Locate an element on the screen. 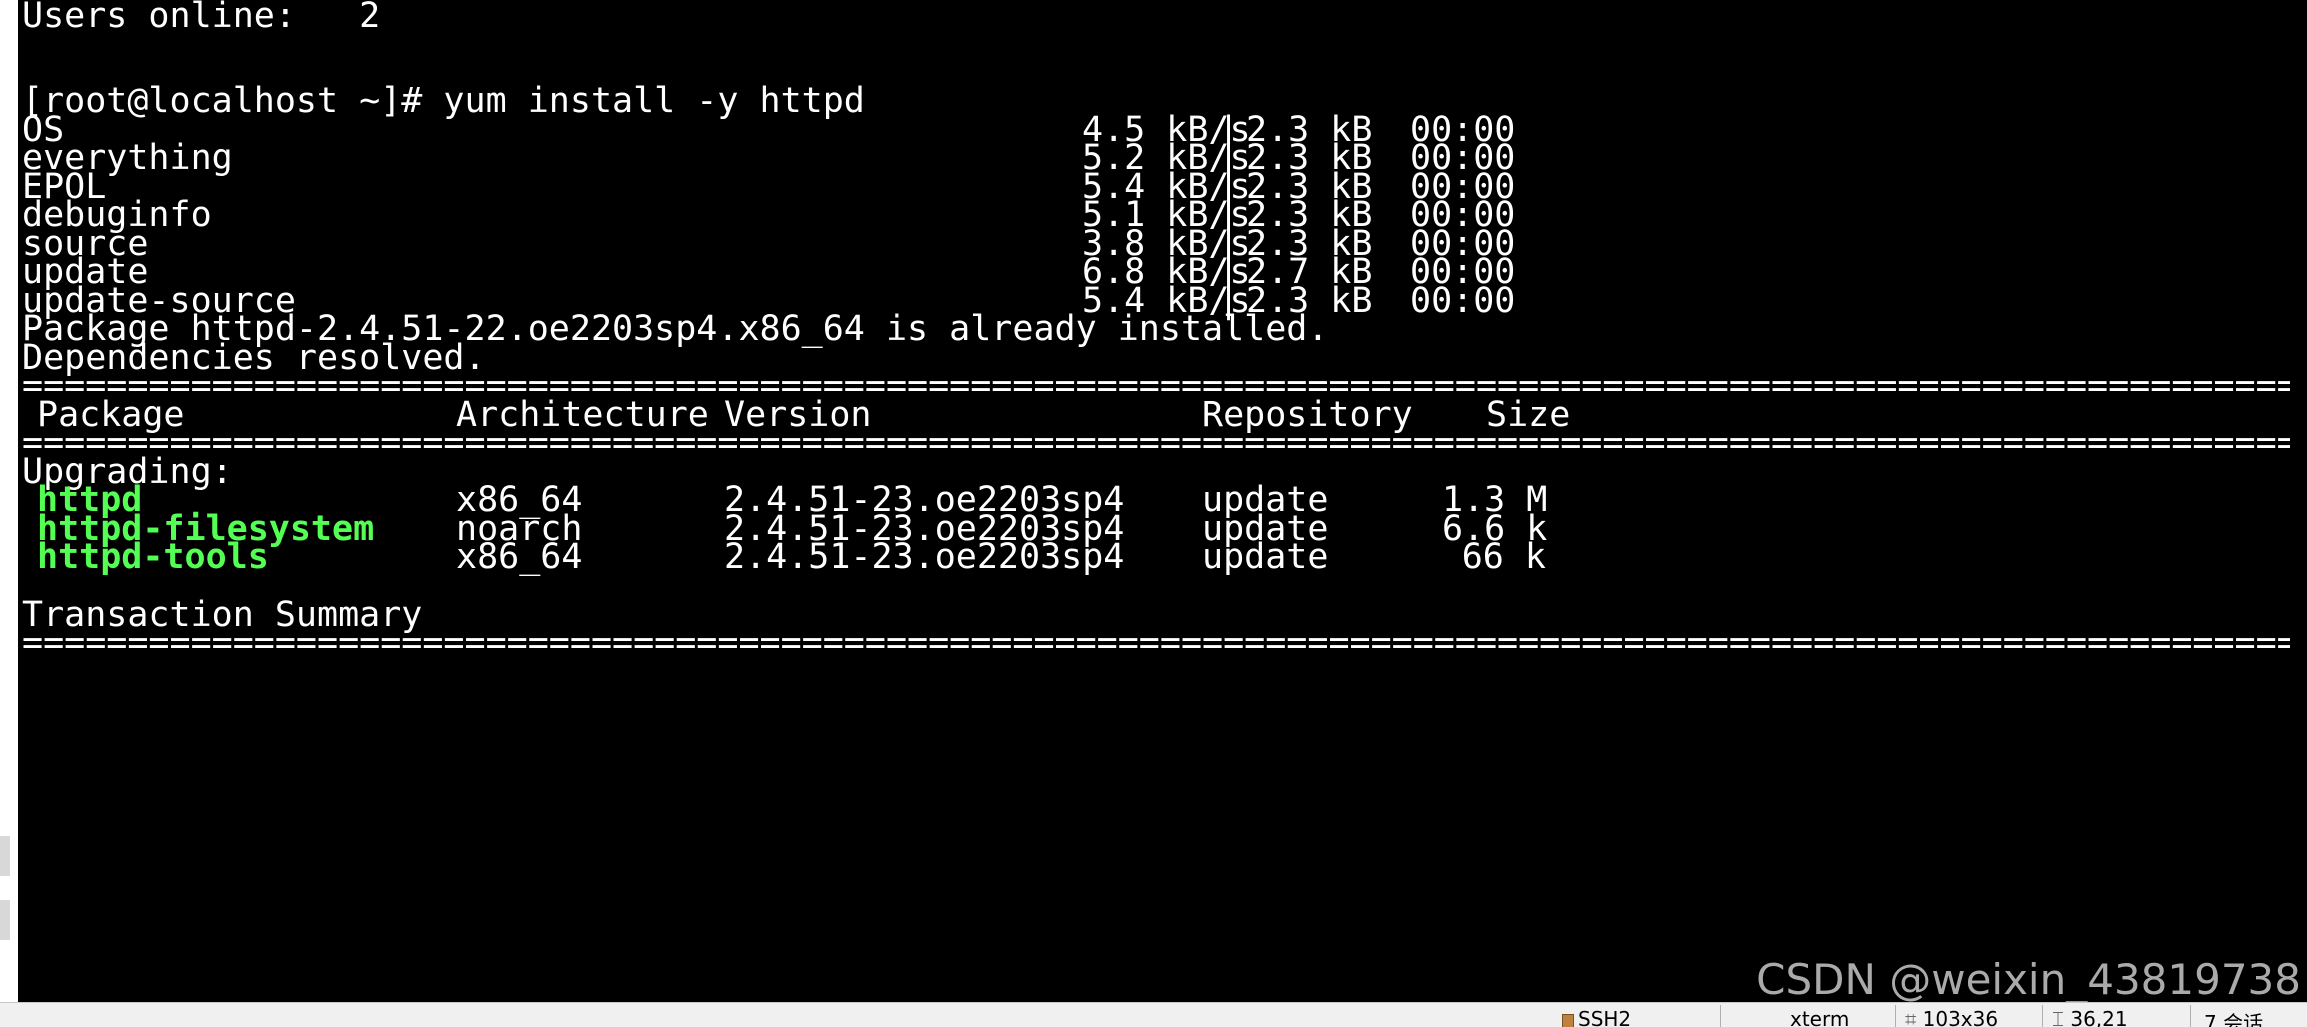 The height and width of the screenshot is (1027, 2307). status-position-label: 36,21 is located at coordinates (2098, 1017).